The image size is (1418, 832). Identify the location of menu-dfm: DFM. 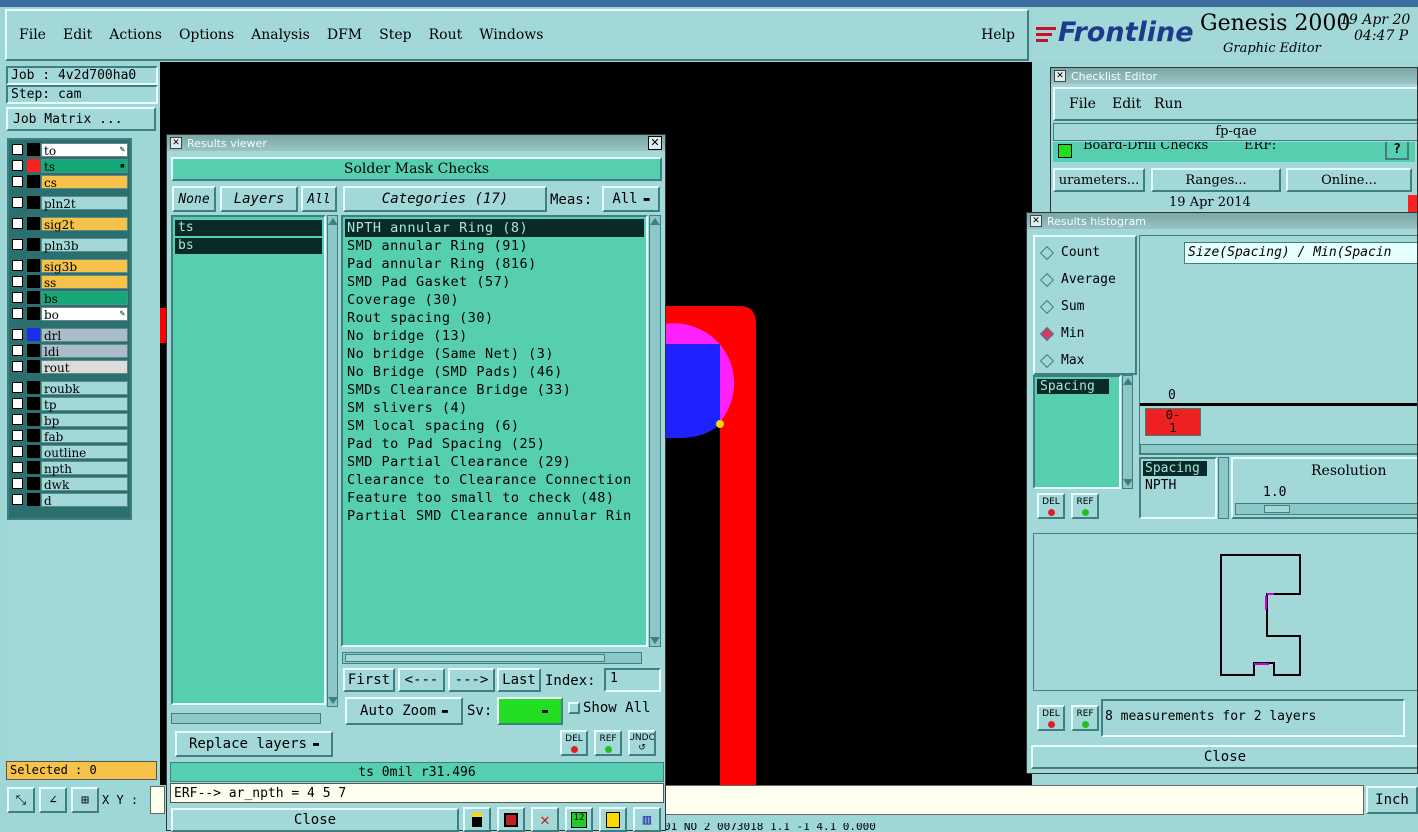
(344, 35).